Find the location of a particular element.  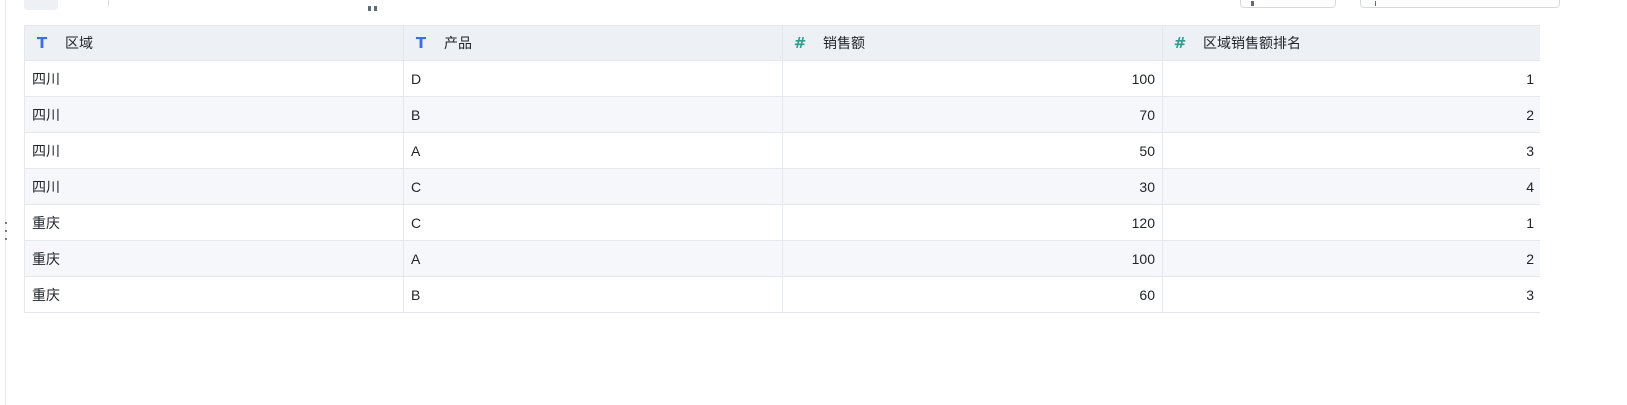

table-cell: 4 is located at coordinates (1352, 186).